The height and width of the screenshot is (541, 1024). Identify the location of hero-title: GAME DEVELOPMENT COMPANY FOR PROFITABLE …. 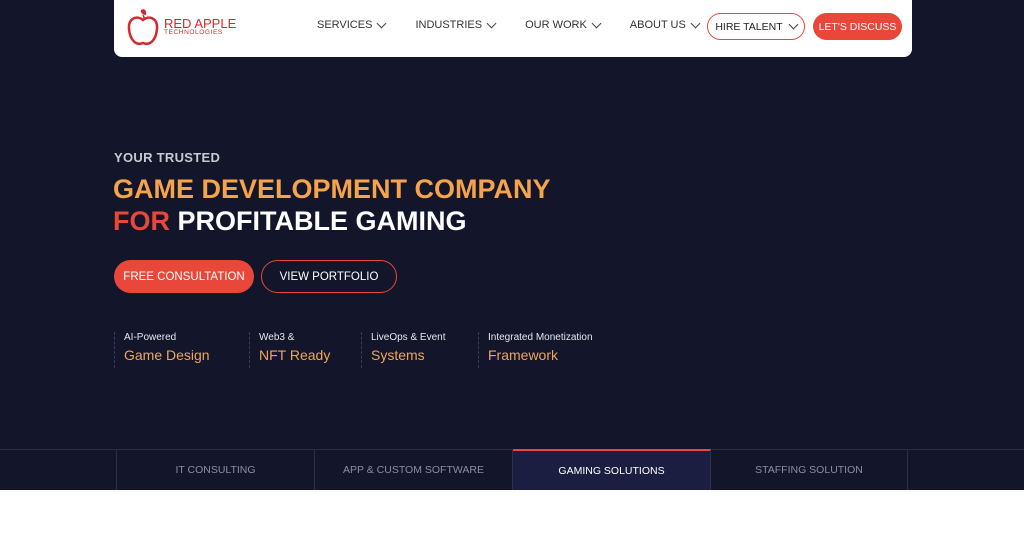
(332, 205).